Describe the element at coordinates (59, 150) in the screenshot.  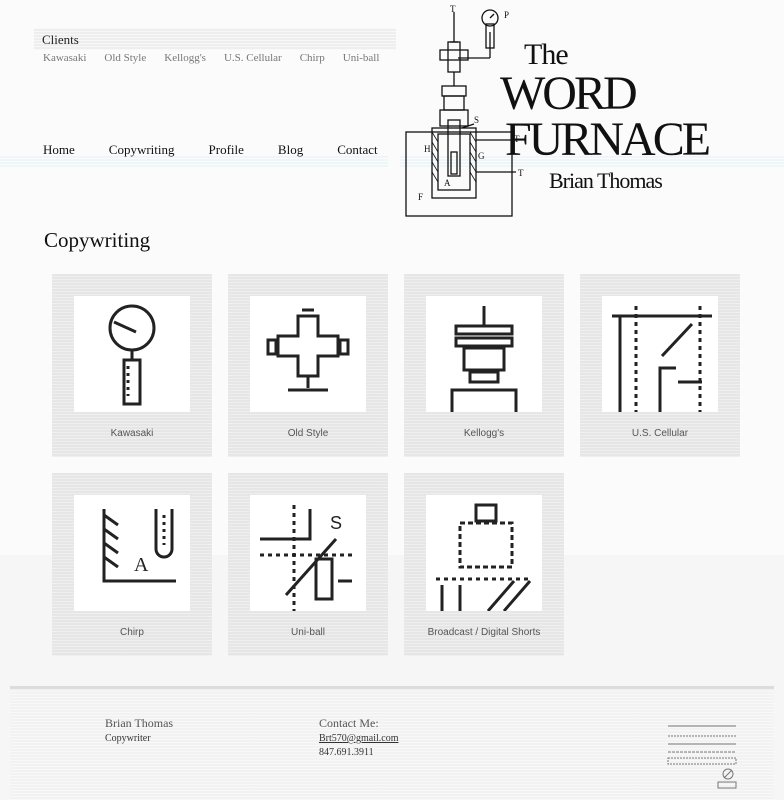
I see `nav-home: Home` at that location.